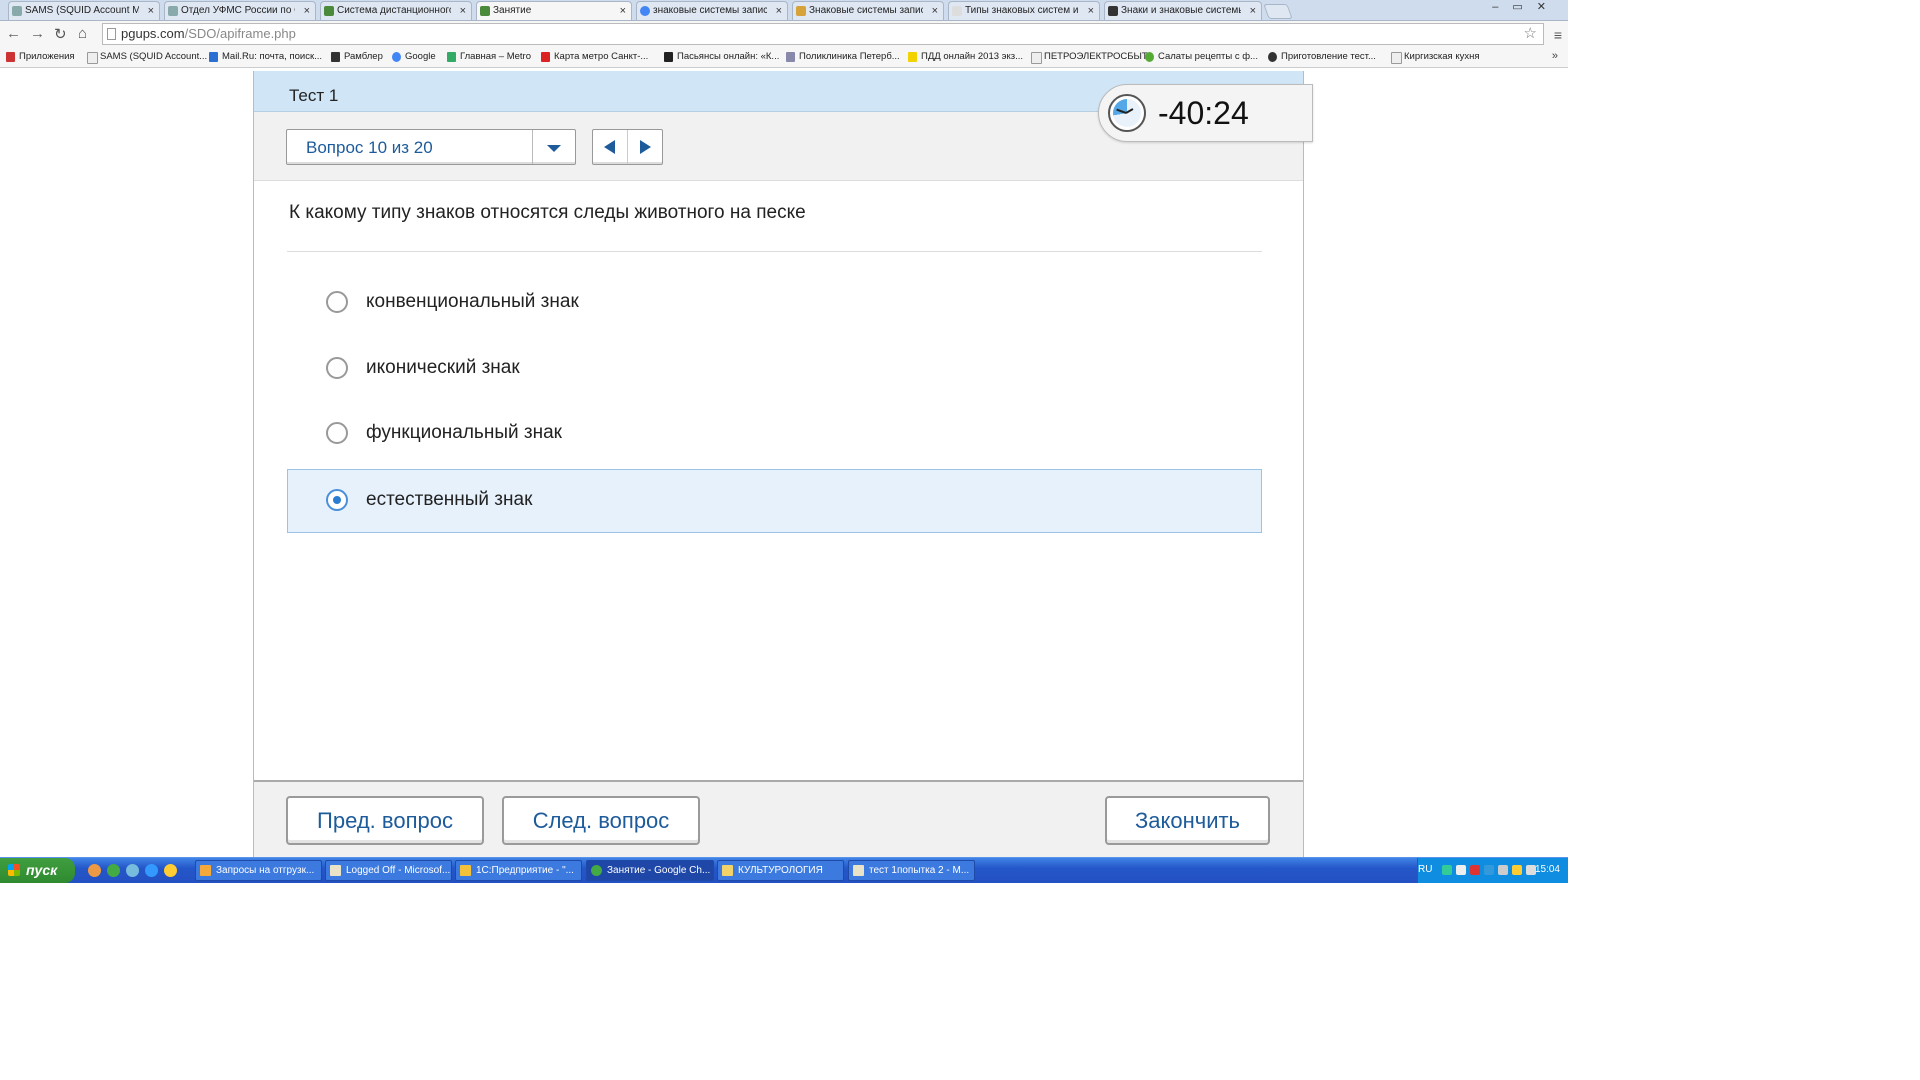  I want to click on bookmark: ПЕТРОЭЛЕКТРОСБЫТ, so click(1089, 57).